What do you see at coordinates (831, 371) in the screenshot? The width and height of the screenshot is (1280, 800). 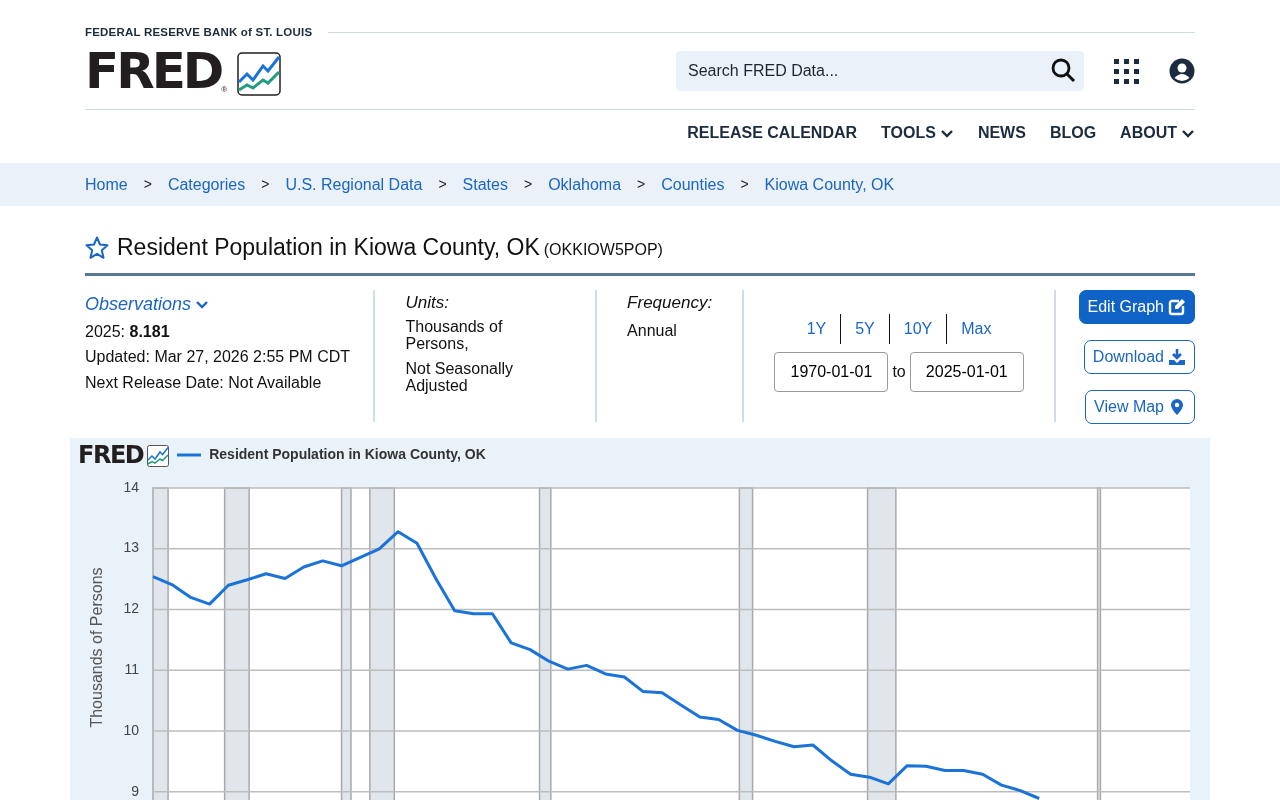 I see `start-date-field: 1970-01-01` at bounding box center [831, 371].